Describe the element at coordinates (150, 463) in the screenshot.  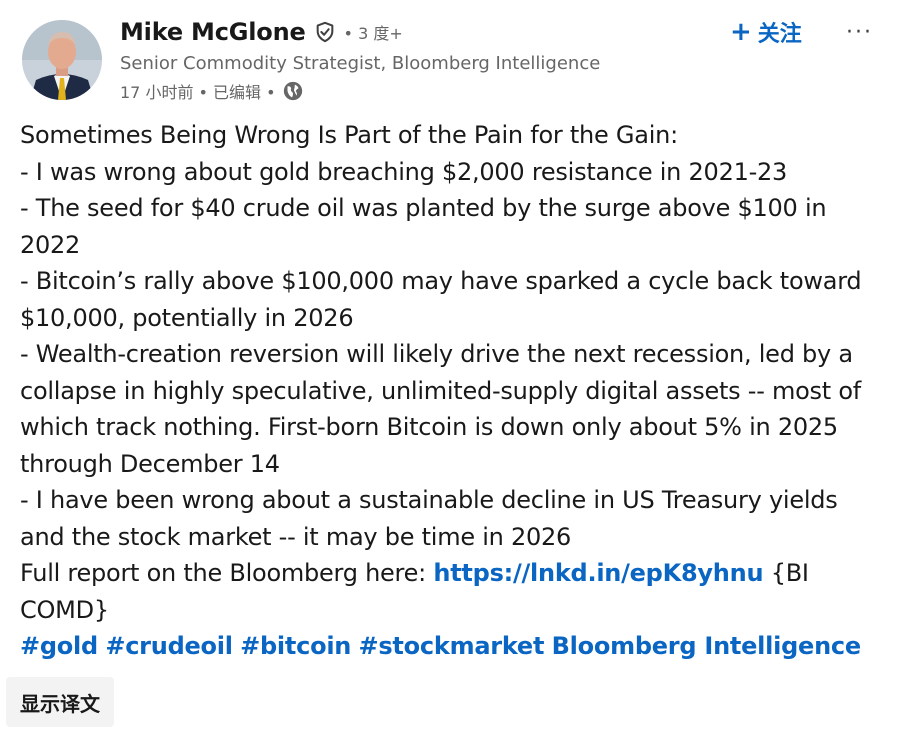
I see `post-line: through December 14` at that location.